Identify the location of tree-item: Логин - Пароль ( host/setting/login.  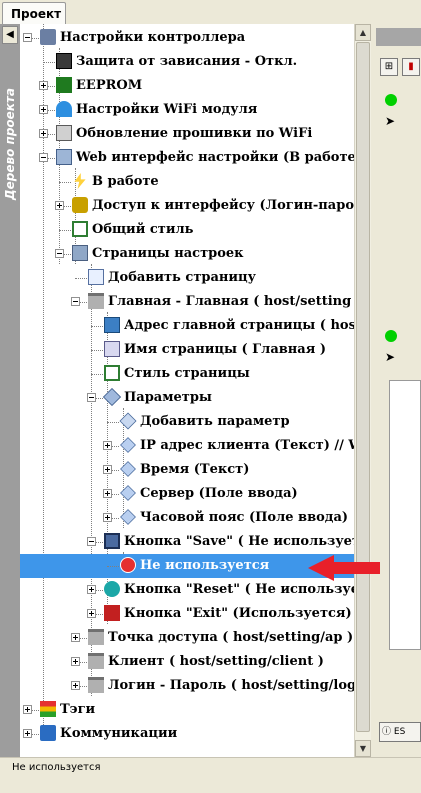
(187, 686).